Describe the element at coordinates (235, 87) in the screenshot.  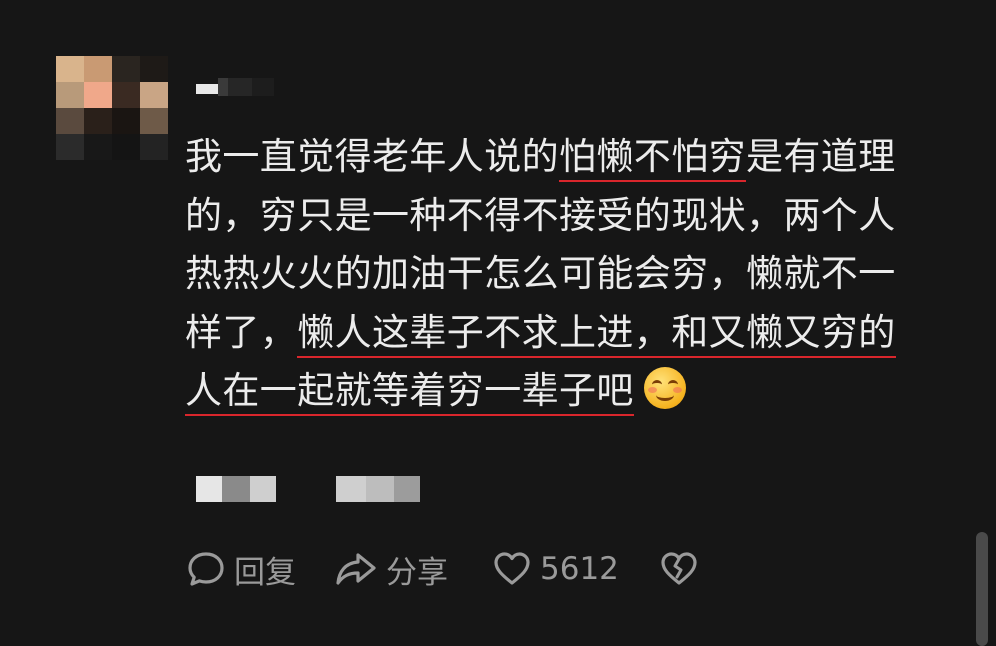
I see `username` at that location.